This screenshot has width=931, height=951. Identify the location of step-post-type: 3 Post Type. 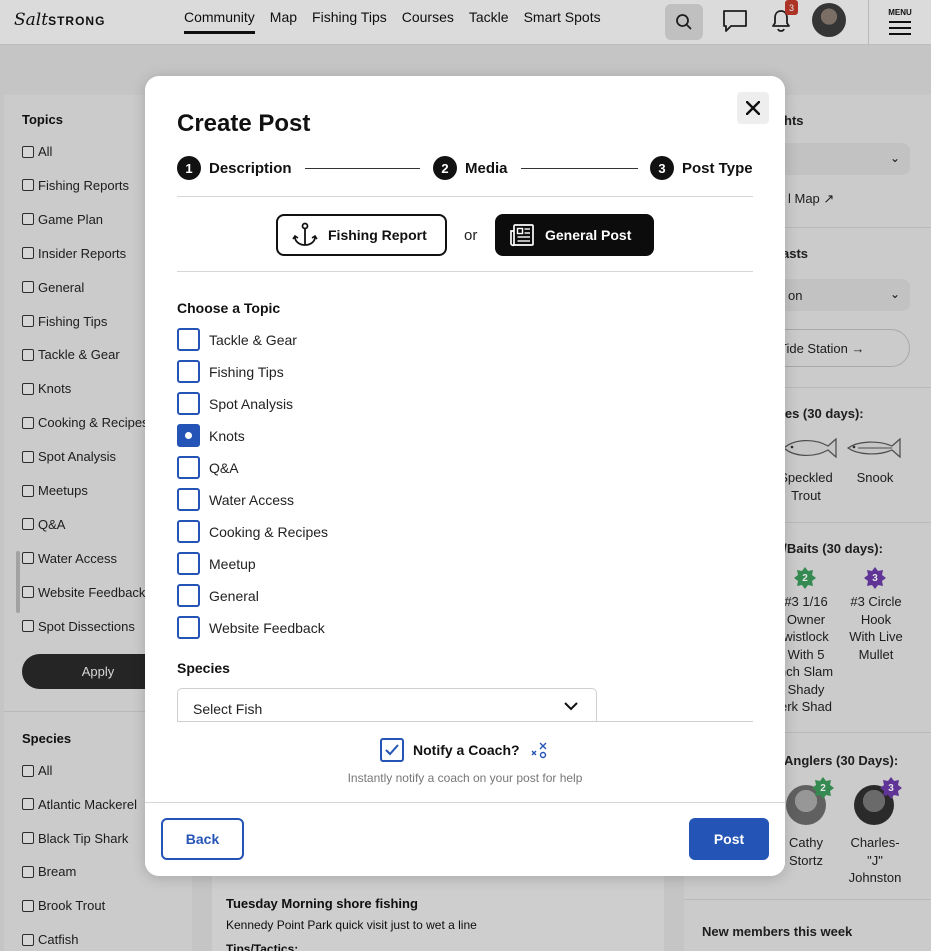
(701, 168).